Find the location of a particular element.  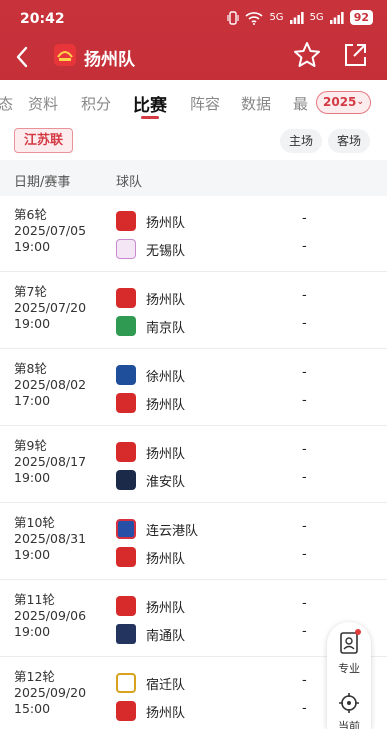

team-header: 扬州队 is located at coordinates (193, 59).